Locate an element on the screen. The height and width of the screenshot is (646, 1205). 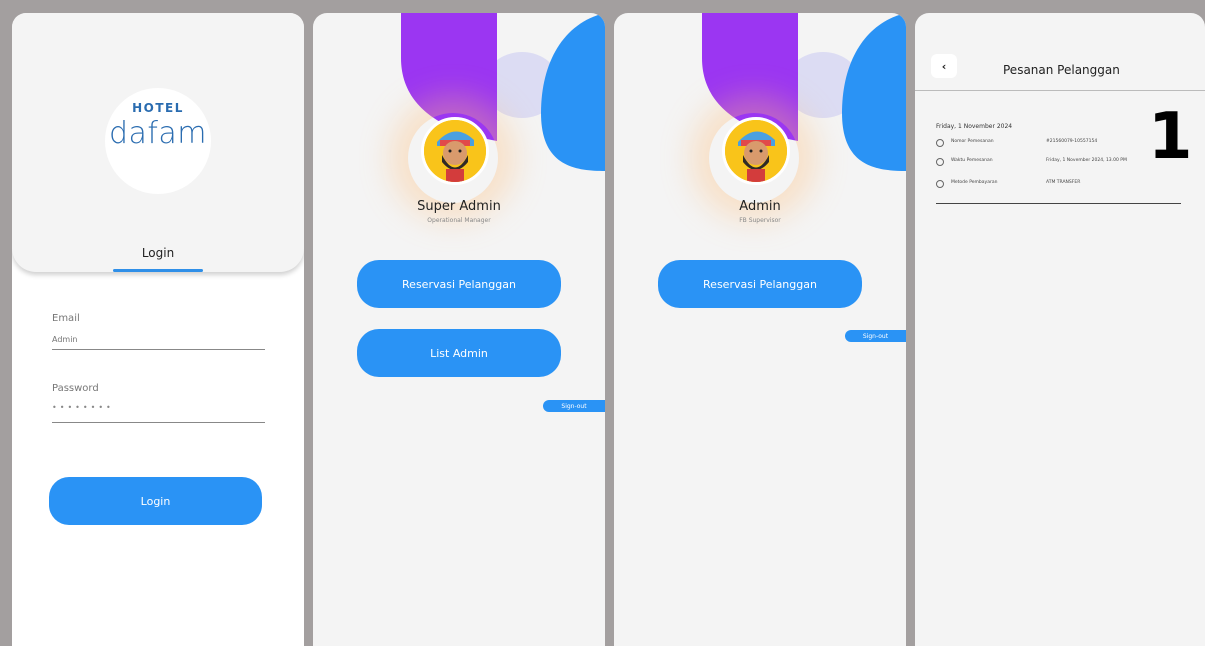
email-field is located at coordinates (158, 339).